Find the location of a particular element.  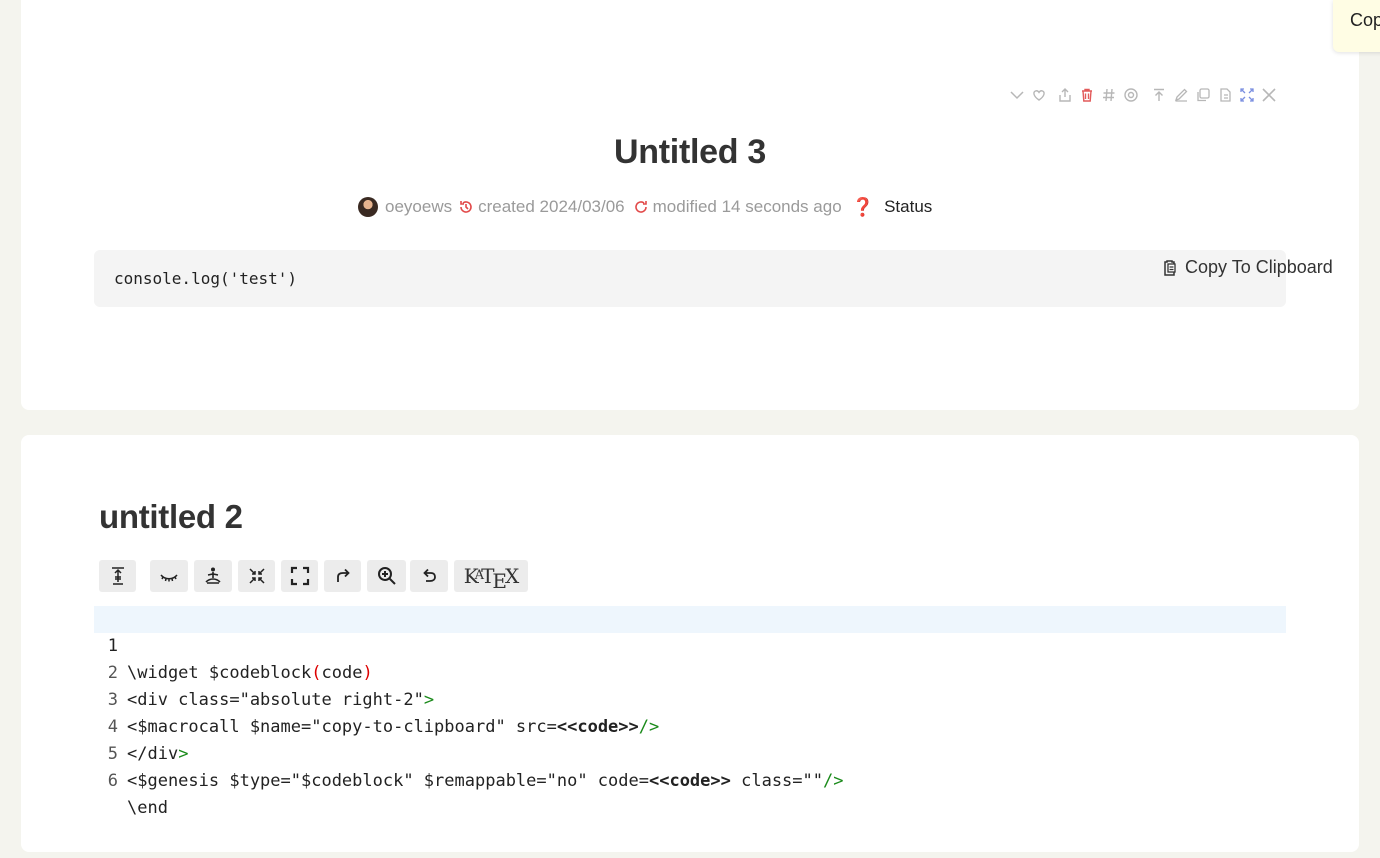

undo-button is located at coordinates (429, 576).